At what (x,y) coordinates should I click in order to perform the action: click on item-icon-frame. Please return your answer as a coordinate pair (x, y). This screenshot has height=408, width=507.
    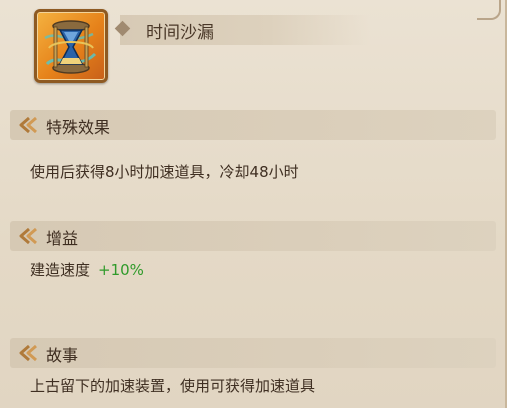
    Looking at the image, I should click on (71, 46).